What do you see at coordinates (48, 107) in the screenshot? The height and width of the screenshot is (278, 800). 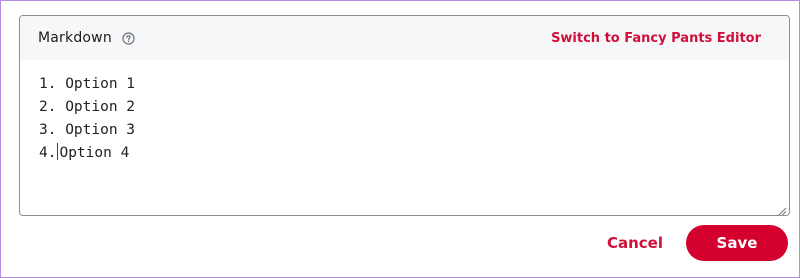 I see `line-number: 2.` at bounding box center [48, 107].